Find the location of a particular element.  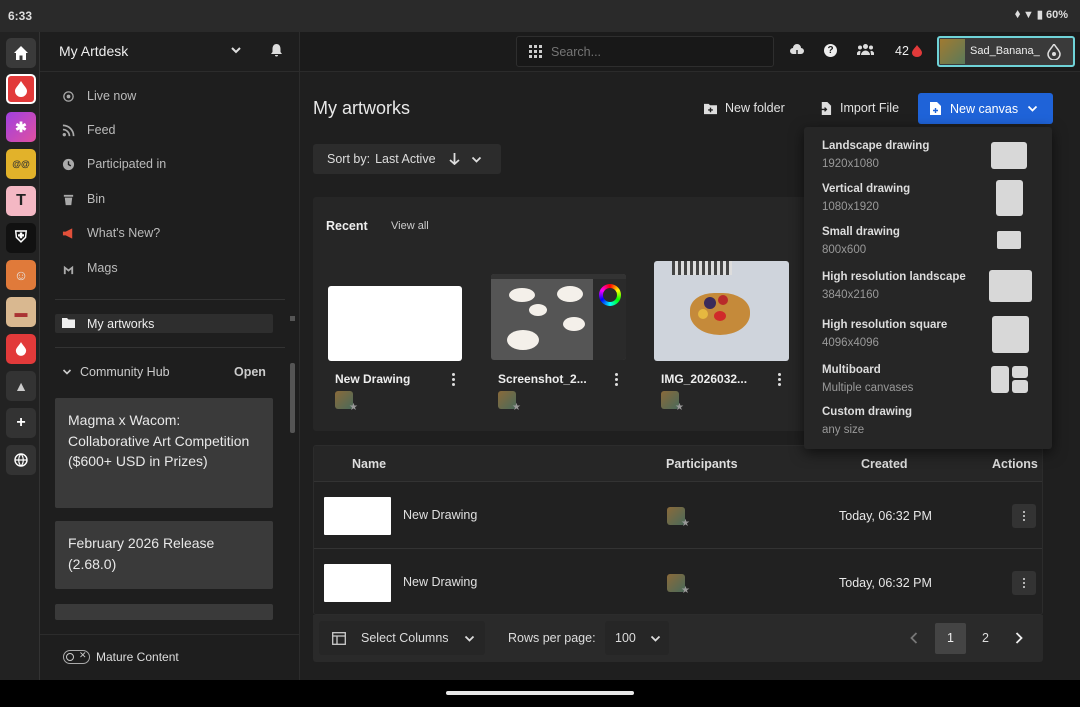

people-icon is located at coordinates (865, 52).